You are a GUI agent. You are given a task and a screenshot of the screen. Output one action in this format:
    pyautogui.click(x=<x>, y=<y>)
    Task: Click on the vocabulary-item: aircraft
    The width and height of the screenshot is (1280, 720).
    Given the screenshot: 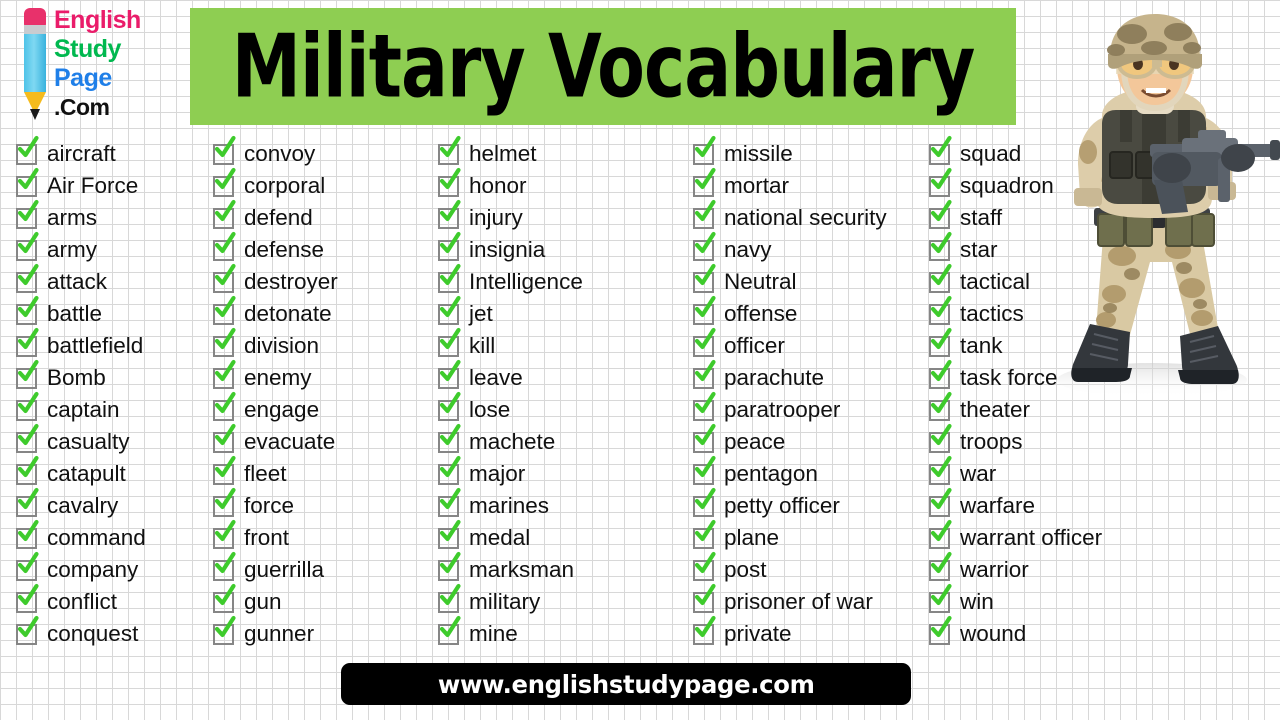 What is the action you would take?
    pyautogui.click(x=114, y=152)
    